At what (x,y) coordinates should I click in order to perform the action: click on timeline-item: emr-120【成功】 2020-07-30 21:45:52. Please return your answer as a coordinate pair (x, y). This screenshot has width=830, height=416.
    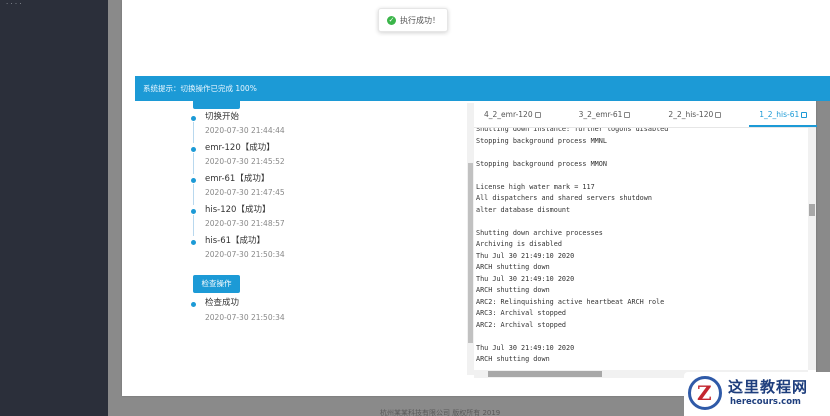
    Looking at the image, I should click on (325, 158).